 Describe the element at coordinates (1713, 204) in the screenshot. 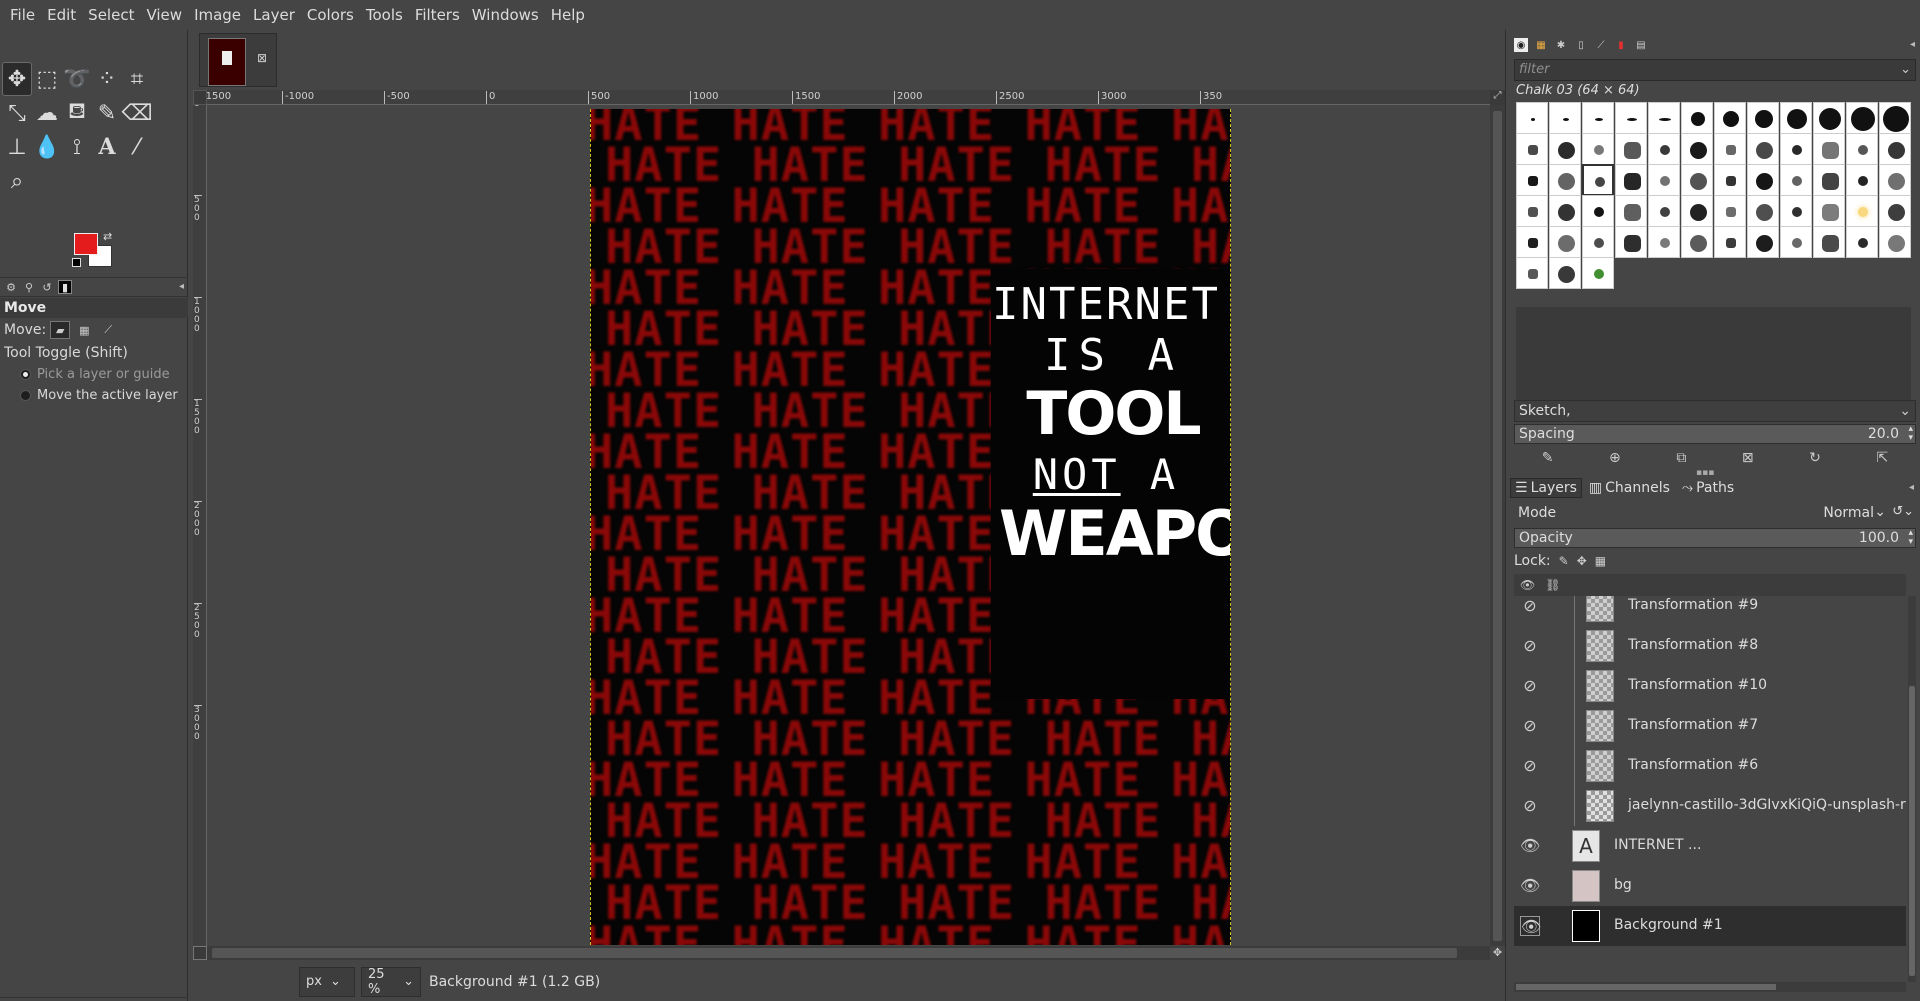

I see `brush-grid` at that location.